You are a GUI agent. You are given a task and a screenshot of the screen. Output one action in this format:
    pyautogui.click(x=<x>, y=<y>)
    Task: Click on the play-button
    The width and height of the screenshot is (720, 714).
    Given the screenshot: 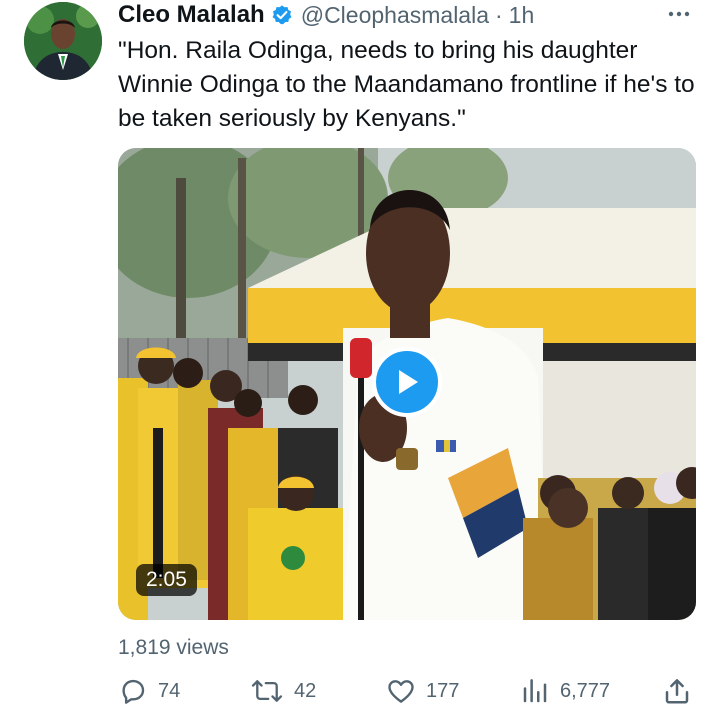 What is the action you would take?
    pyautogui.click(x=407, y=382)
    